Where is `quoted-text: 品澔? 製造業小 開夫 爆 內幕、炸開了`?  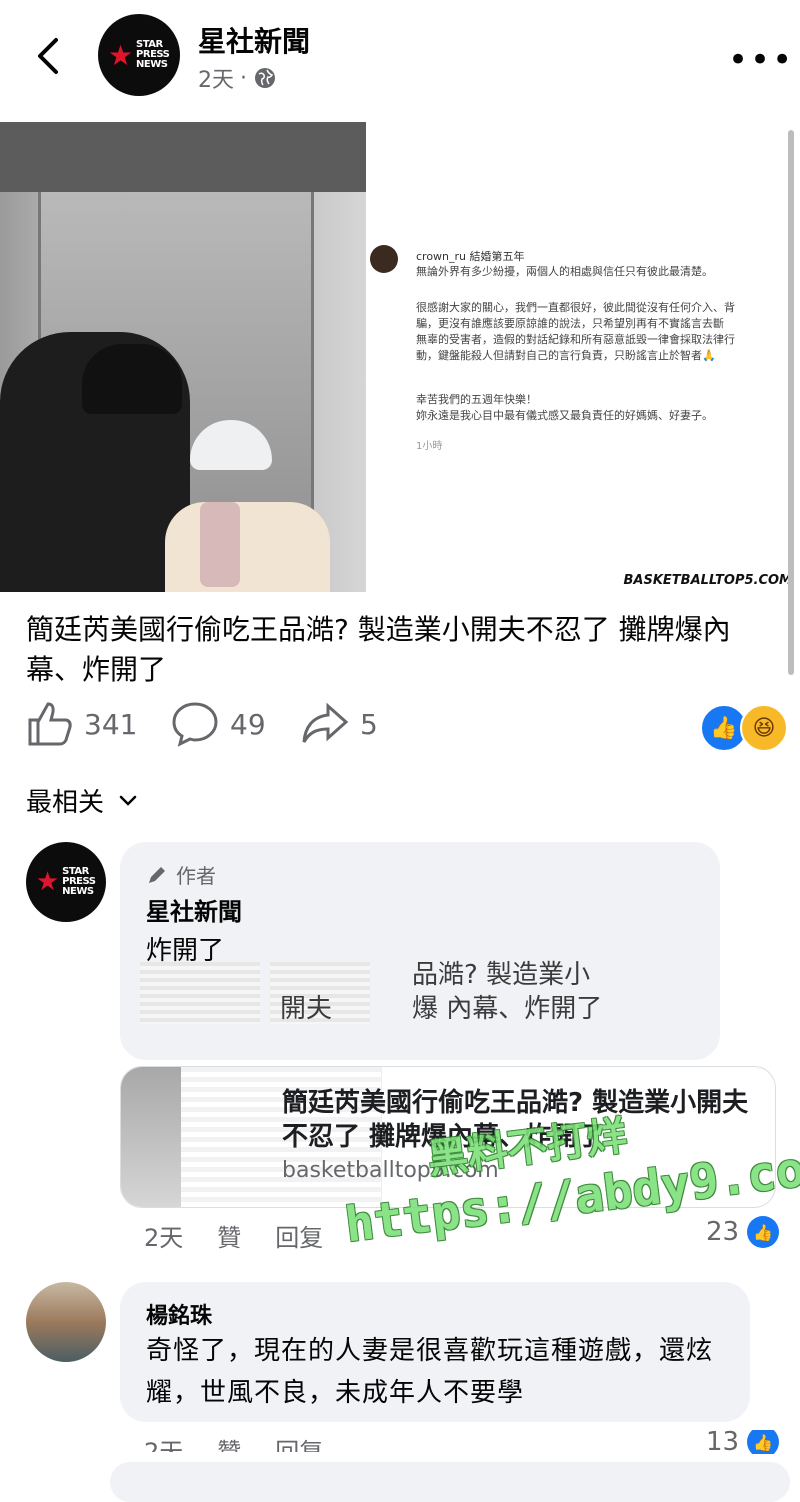
quoted-text: 品澔? 製造業小 開夫 爆 內幕、炸開了 is located at coordinates (441, 992).